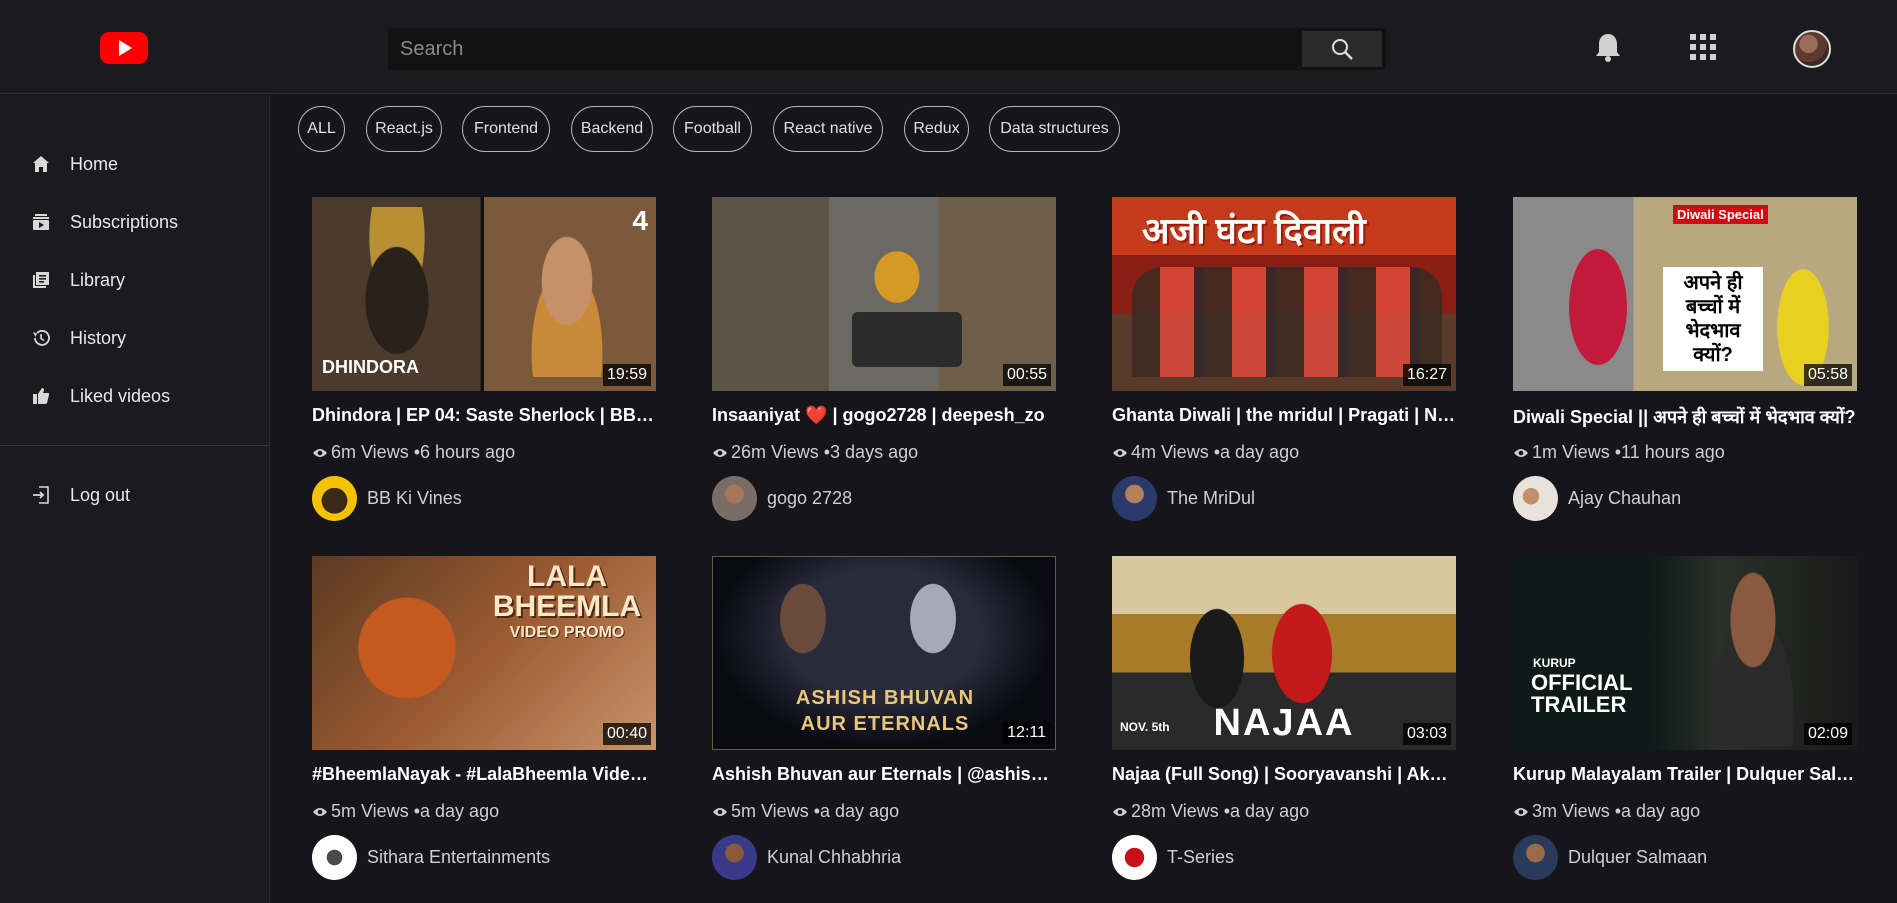 This screenshot has width=1897, height=903. Describe the element at coordinates (809, 498) in the screenshot. I see `channel-name: gogo 2728` at that location.